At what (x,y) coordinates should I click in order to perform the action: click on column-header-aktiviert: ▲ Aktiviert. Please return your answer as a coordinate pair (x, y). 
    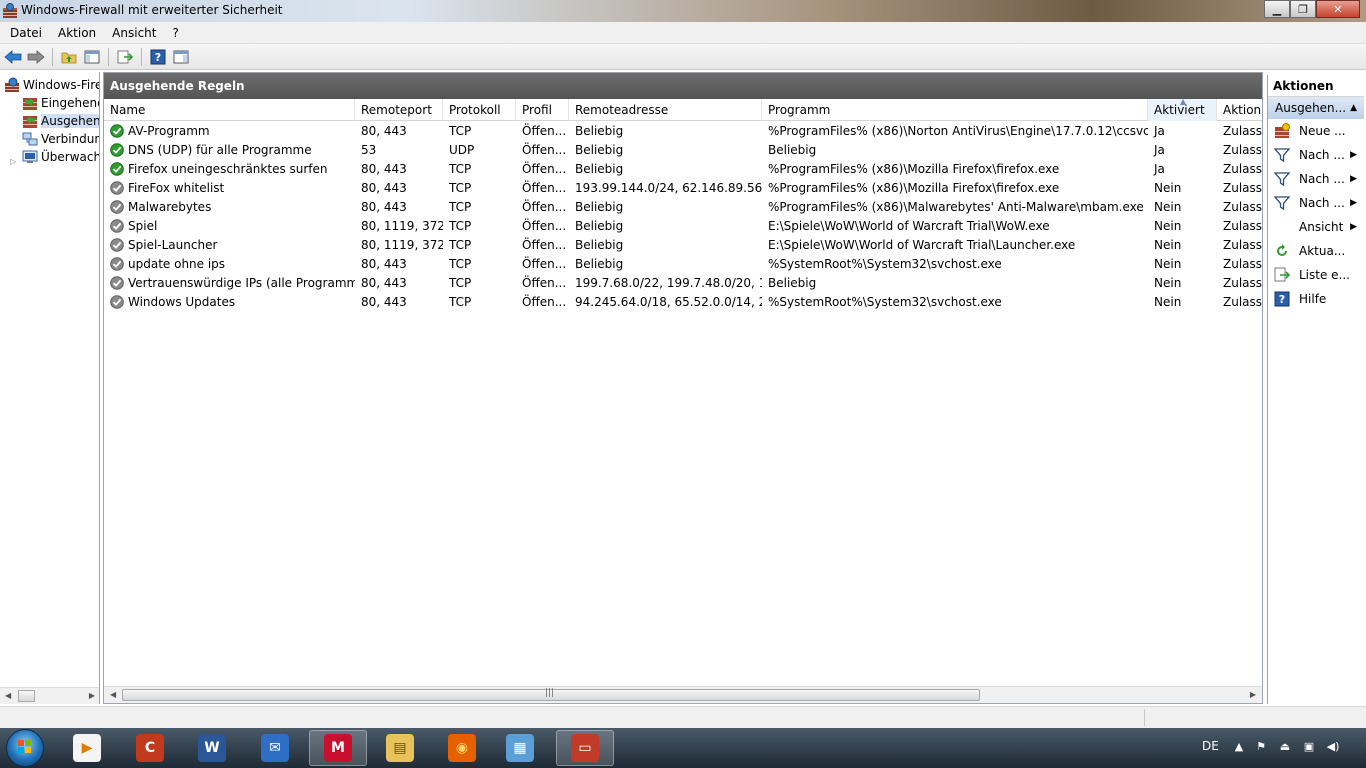
    Looking at the image, I should click on (1182, 110).